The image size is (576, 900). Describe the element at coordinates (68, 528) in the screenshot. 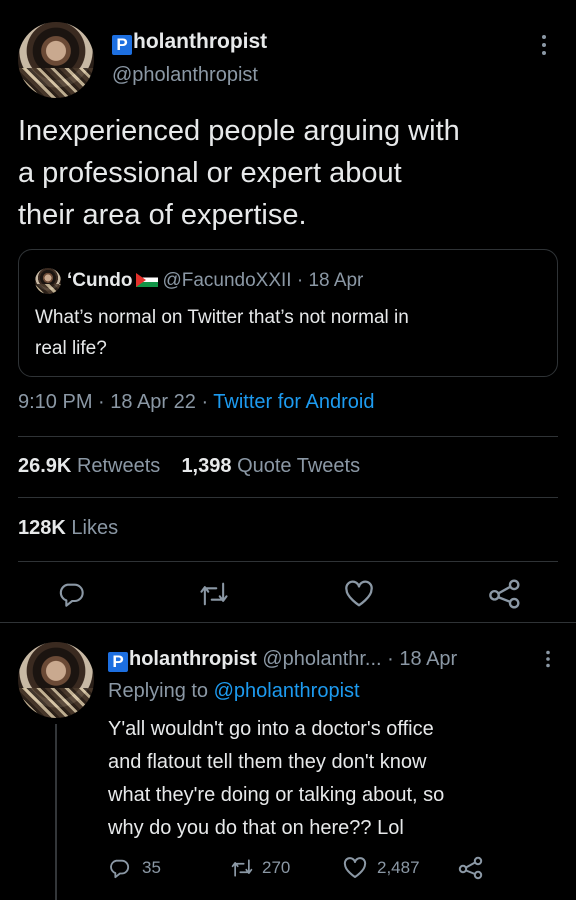

I see `likes-stats: 128K Likes` at that location.